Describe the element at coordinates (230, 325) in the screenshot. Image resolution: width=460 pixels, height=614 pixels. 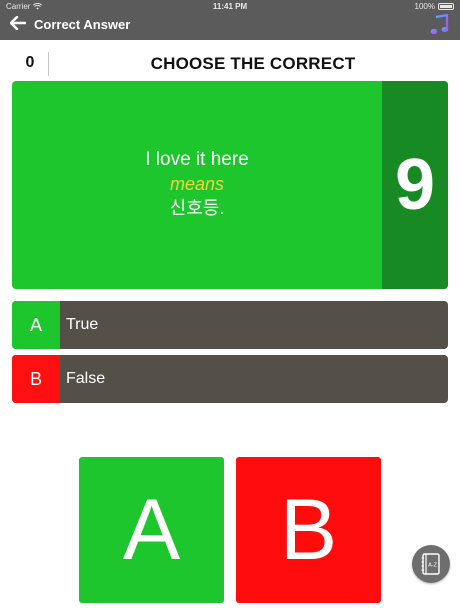
I see `option-a: A True` at that location.